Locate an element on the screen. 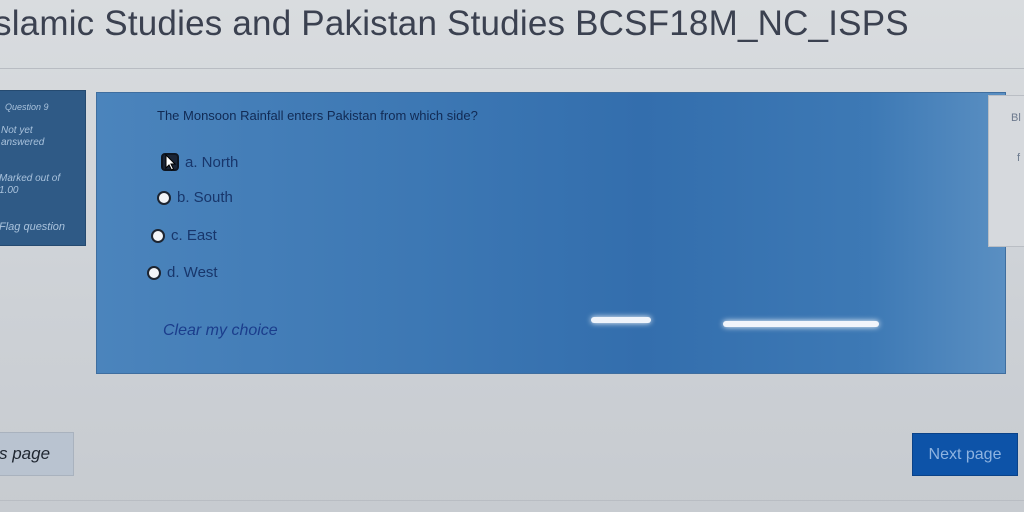 This screenshot has height=512, width=1024. question-number: Question 9 is located at coordinates (27, 107).